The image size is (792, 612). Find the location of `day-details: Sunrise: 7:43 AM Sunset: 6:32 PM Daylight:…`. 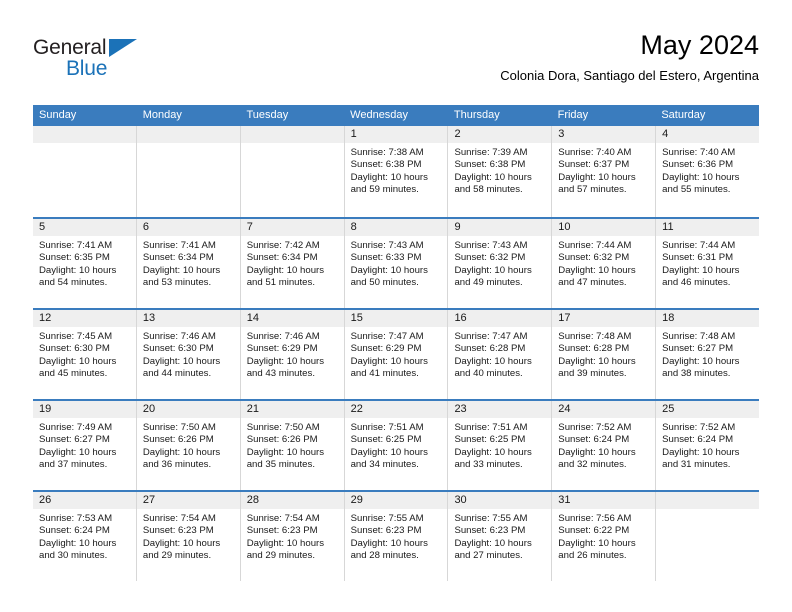

day-details: Sunrise: 7:43 AM Sunset: 6:32 PM Daylight:… is located at coordinates (499, 263).